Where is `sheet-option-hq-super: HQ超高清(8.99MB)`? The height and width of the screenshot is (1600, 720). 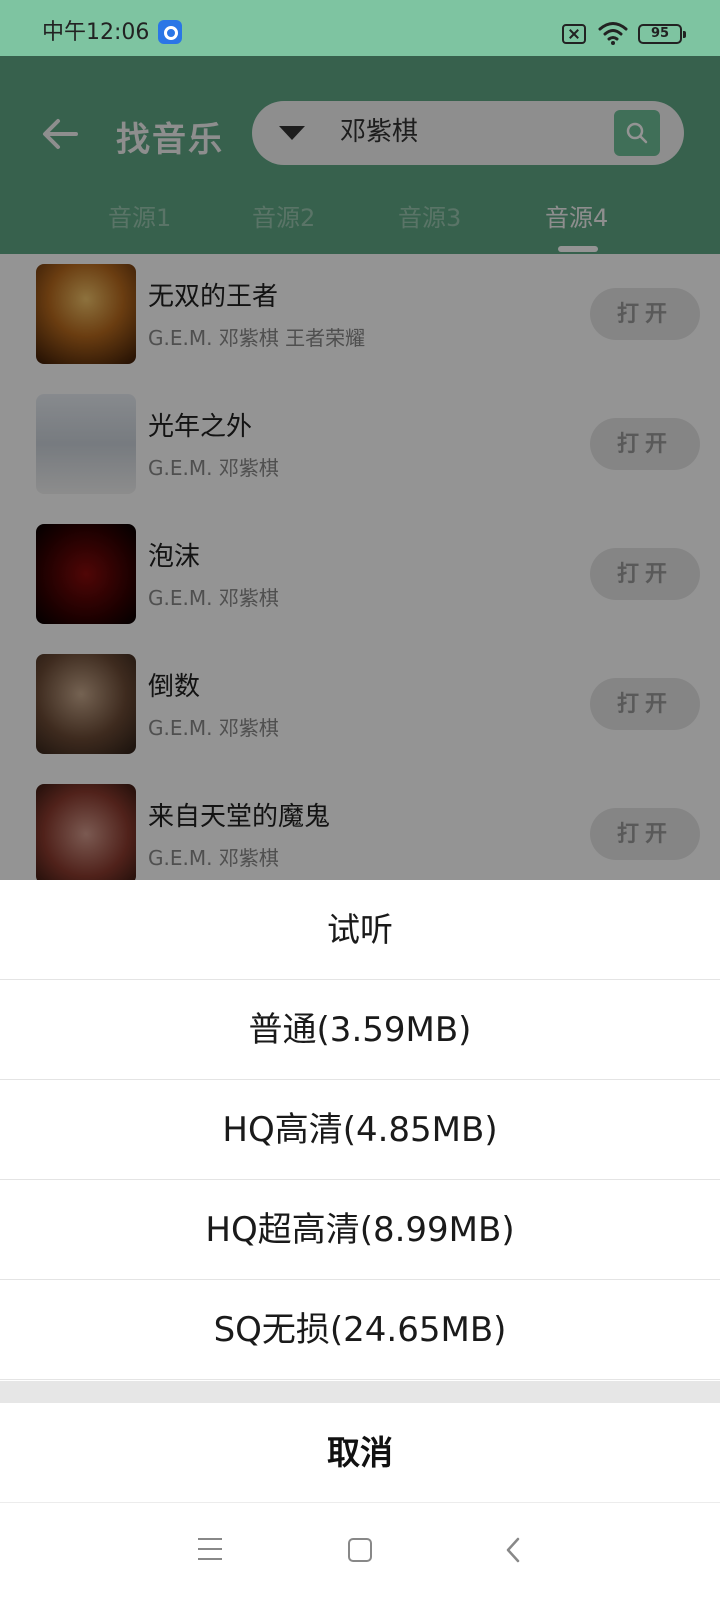 sheet-option-hq-super: HQ超高清(8.99MB) is located at coordinates (360, 1230).